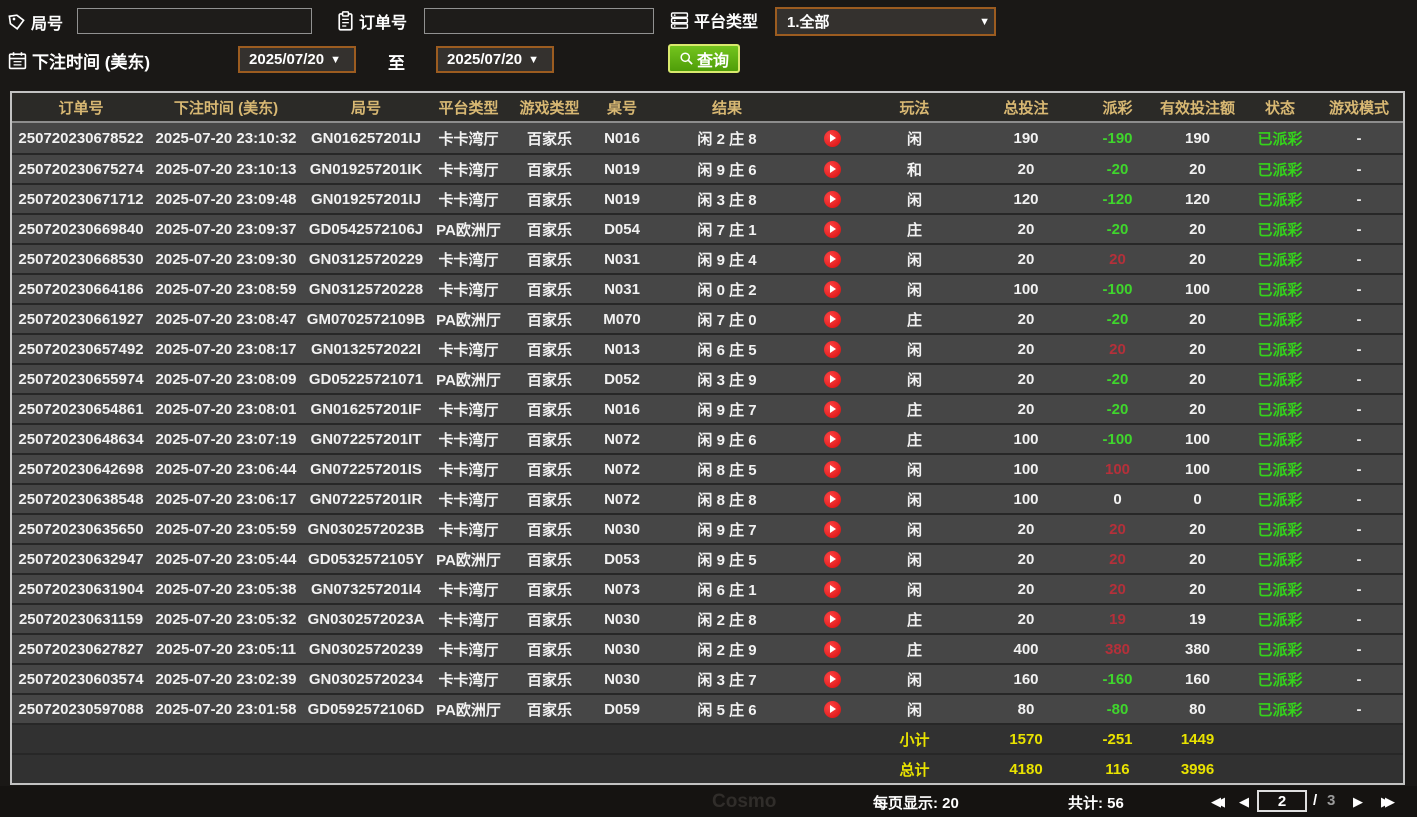 The height and width of the screenshot is (817, 1417). Describe the element at coordinates (194, 21) in the screenshot. I see `game-id-input` at that location.